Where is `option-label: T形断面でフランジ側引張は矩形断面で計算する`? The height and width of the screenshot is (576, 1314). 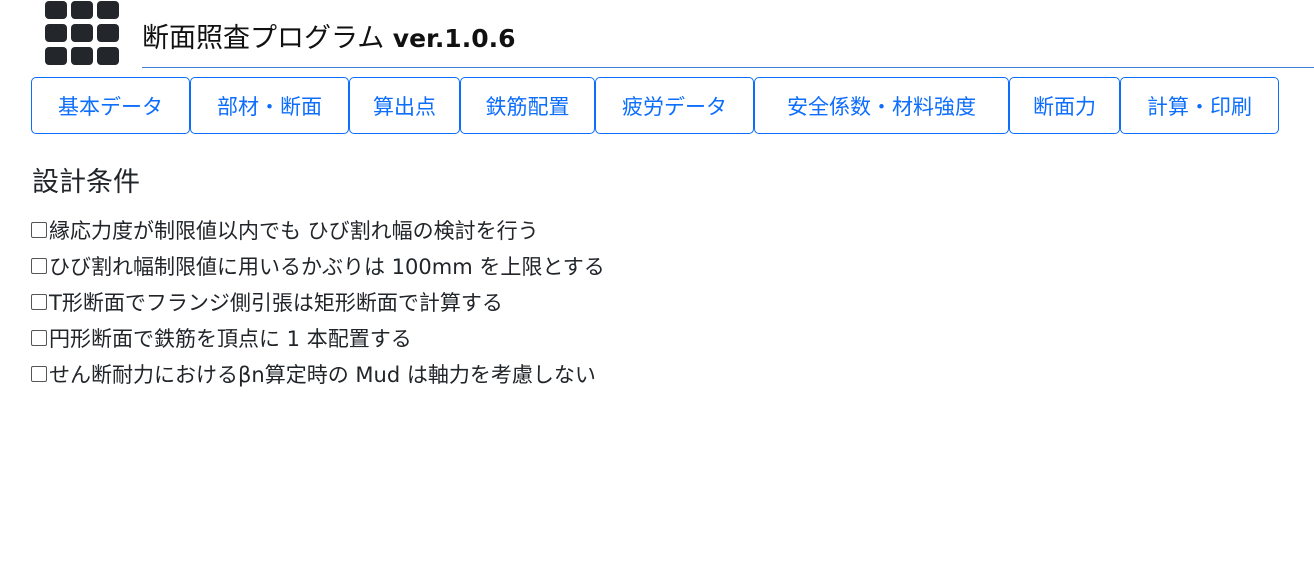
option-label: T形断面でフランジ側引張は矩形断面で計算する is located at coordinates (276, 303).